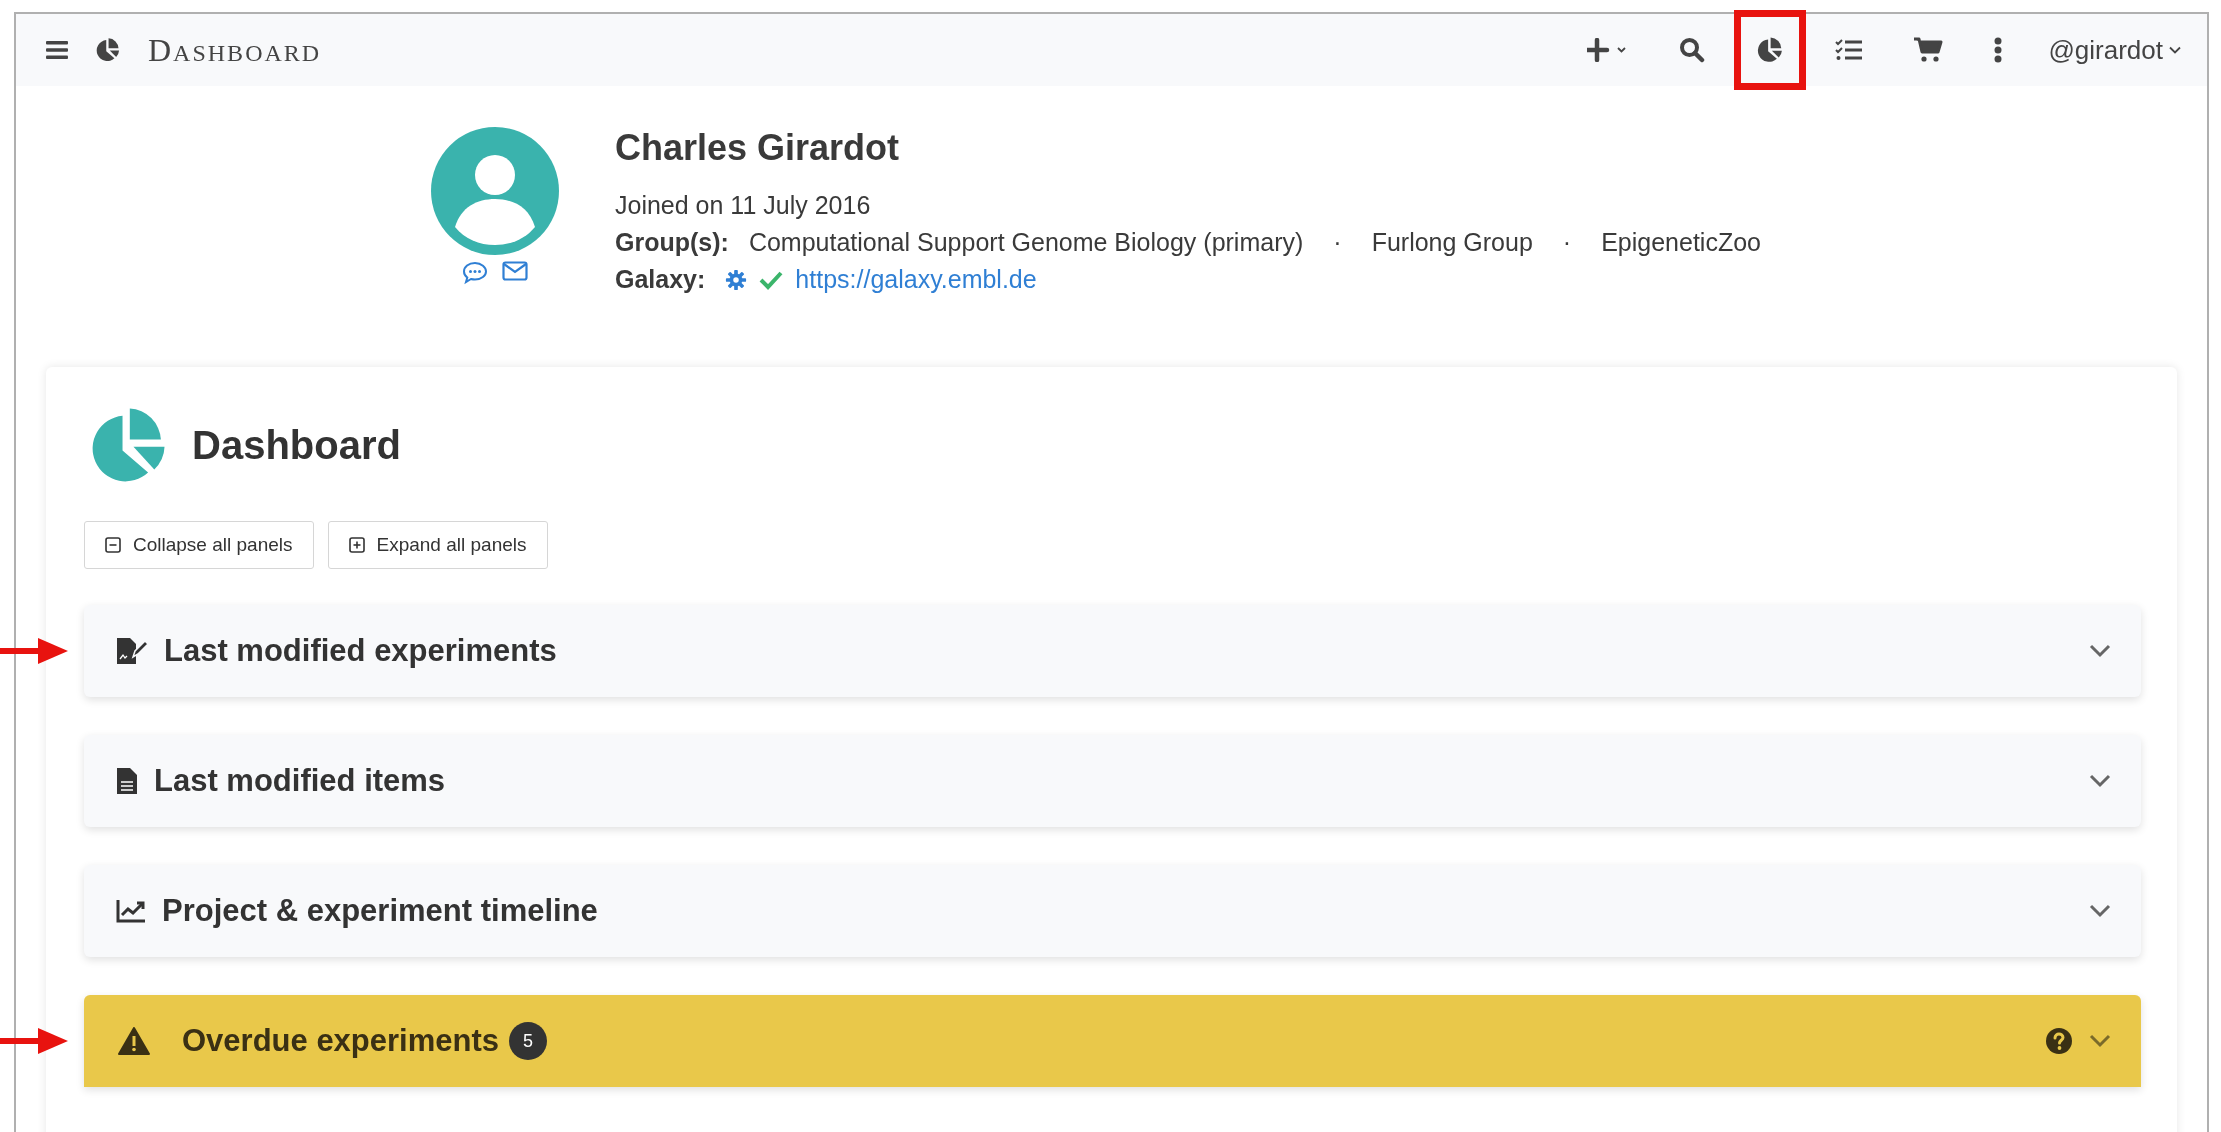 This screenshot has height=1132, width=2221. What do you see at coordinates (235, 50) in the screenshot?
I see `app-title: DASHBOARD` at bounding box center [235, 50].